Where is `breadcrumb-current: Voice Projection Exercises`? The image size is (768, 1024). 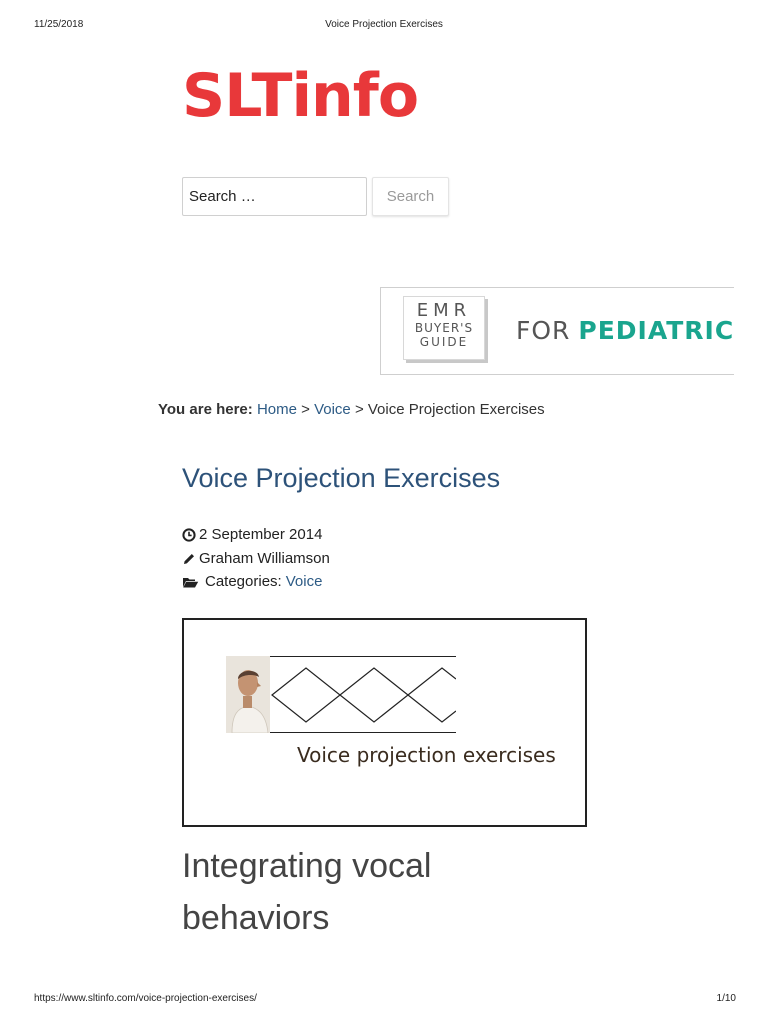
breadcrumb-current: Voice Projection Exercises is located at coordinates (456, 409).